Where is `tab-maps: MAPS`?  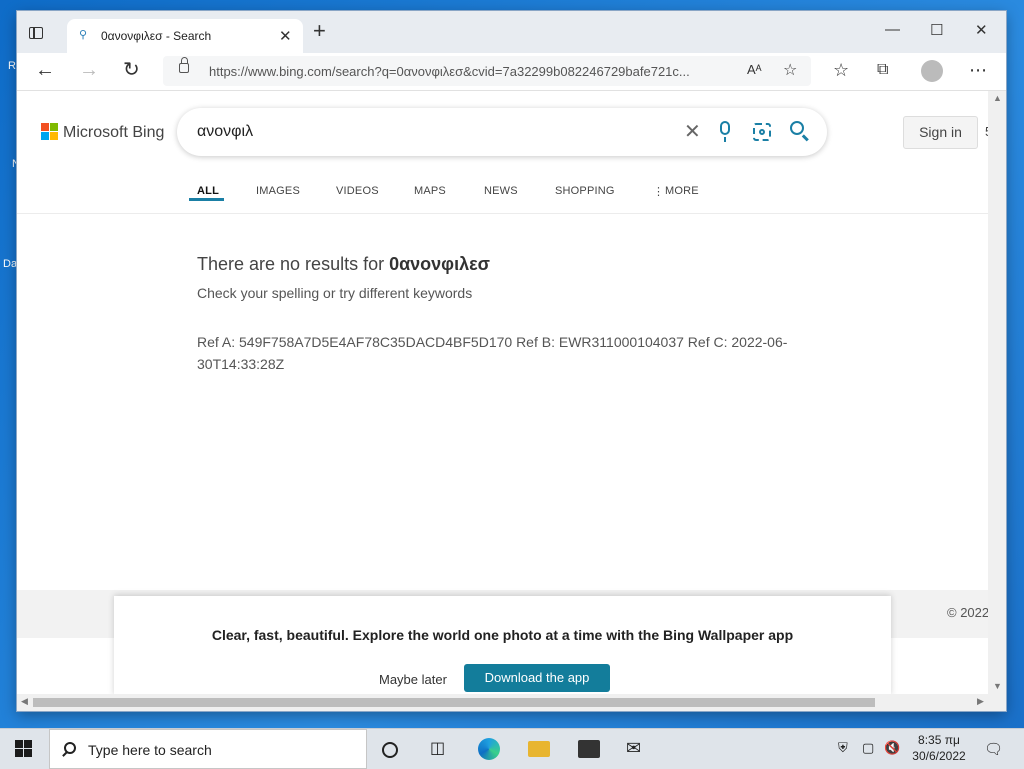 tab-maps: MAPS is located at coordinates (430, 191).